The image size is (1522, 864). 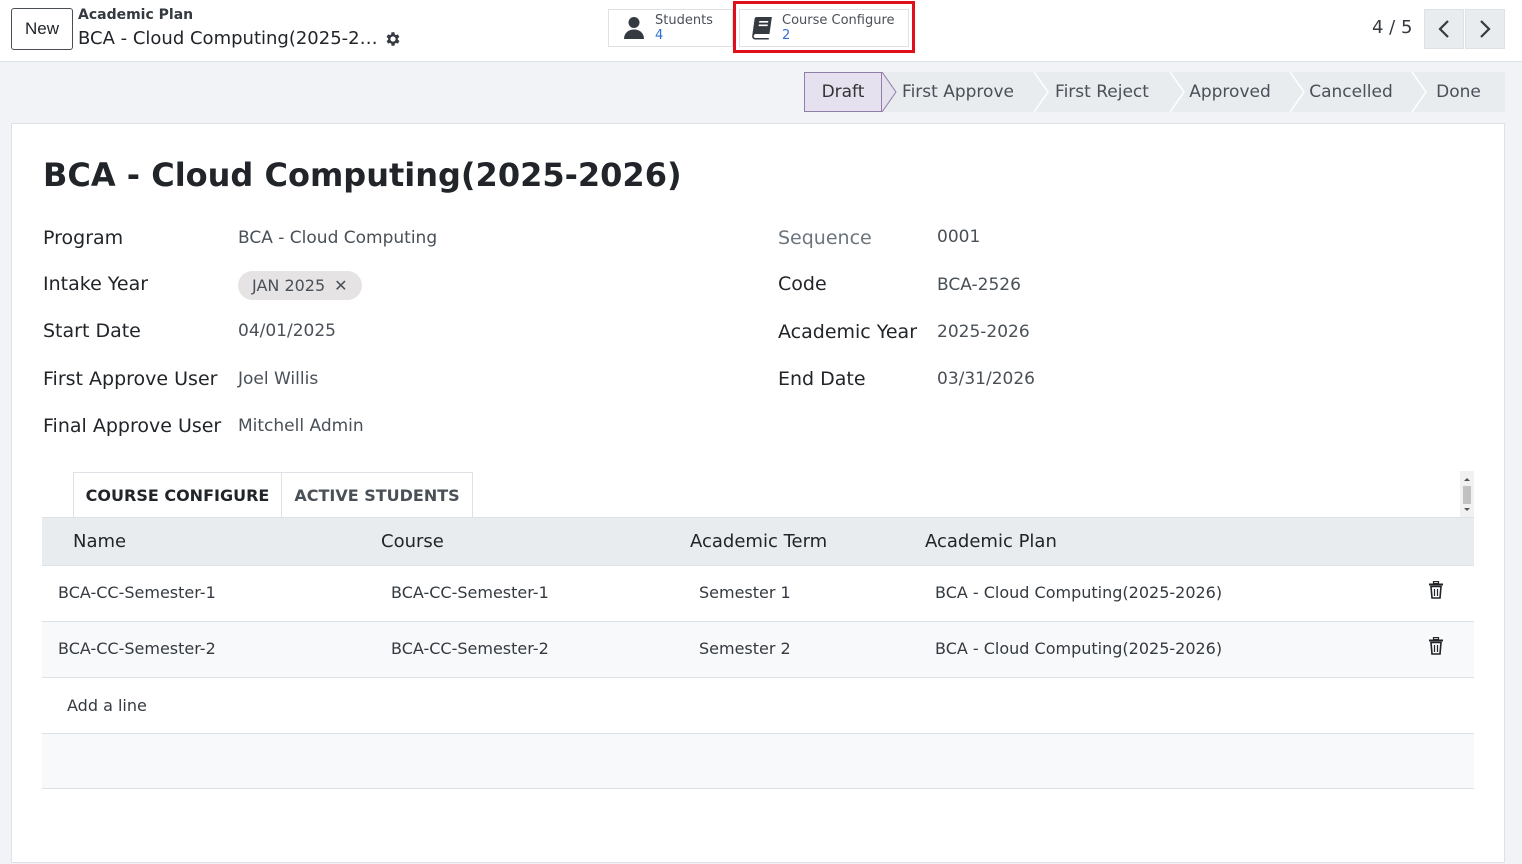 I want to click on add-line-row: Add a line, so click(x=758, y=706).